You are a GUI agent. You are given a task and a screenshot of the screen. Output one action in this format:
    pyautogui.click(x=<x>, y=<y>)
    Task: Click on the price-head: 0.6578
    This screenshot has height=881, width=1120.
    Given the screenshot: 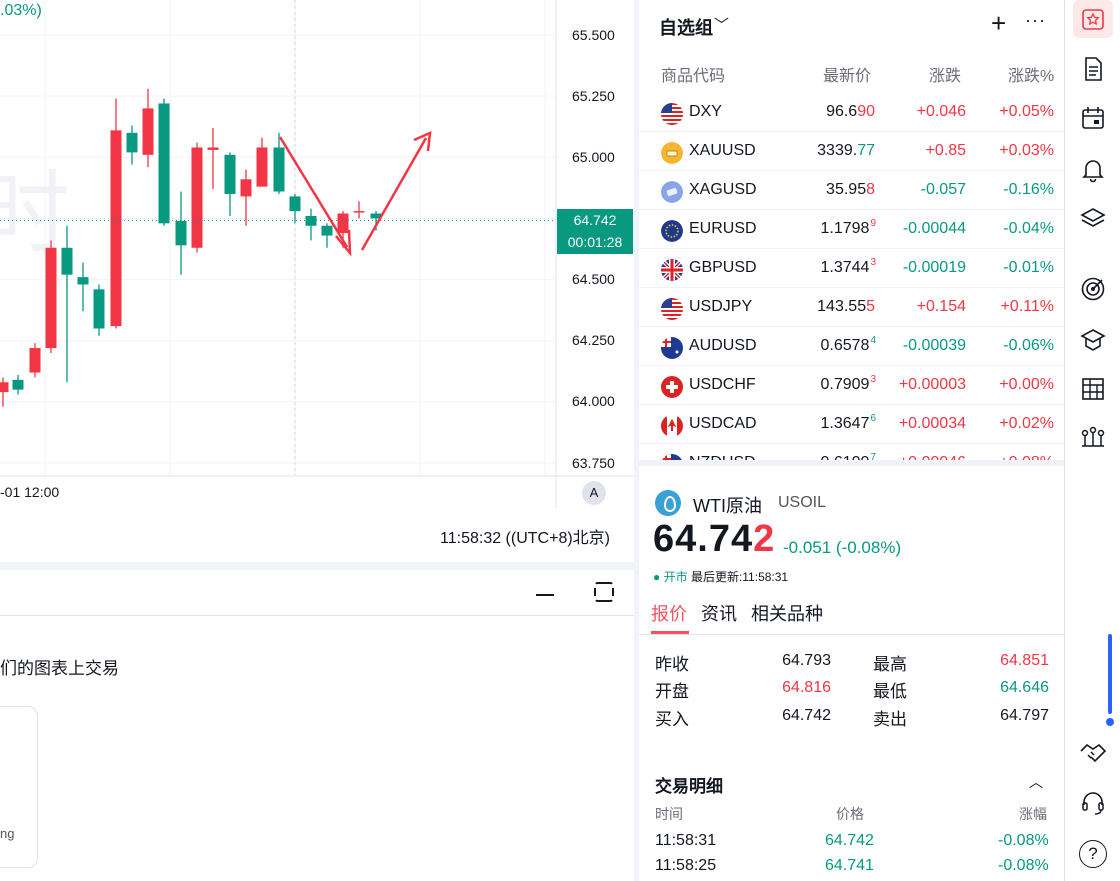 What is the action you would take?
    pyautogui.click(x=845, y=345)
    